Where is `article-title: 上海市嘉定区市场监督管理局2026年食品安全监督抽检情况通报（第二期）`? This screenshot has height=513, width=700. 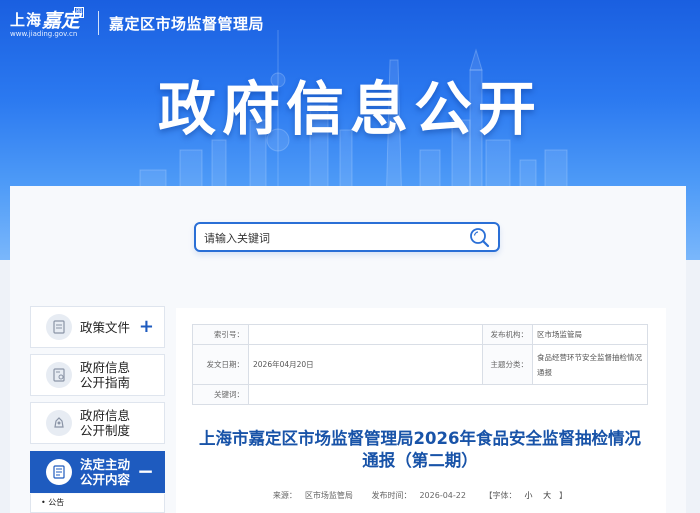 article-title: 上海市嘉定区市场监督管理局2026年食品安全监督抽检情况通报（第二期） is located at coordinates (420, 449).